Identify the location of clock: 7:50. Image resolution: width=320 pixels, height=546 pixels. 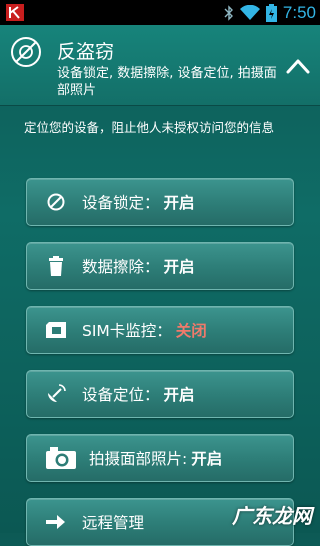
(299, 12).